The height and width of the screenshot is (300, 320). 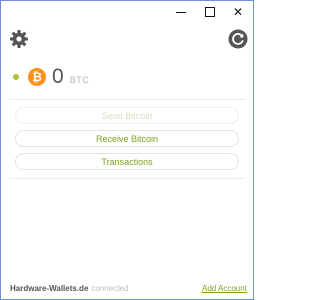 I want to click on close-button, so click(x=238, y=12).